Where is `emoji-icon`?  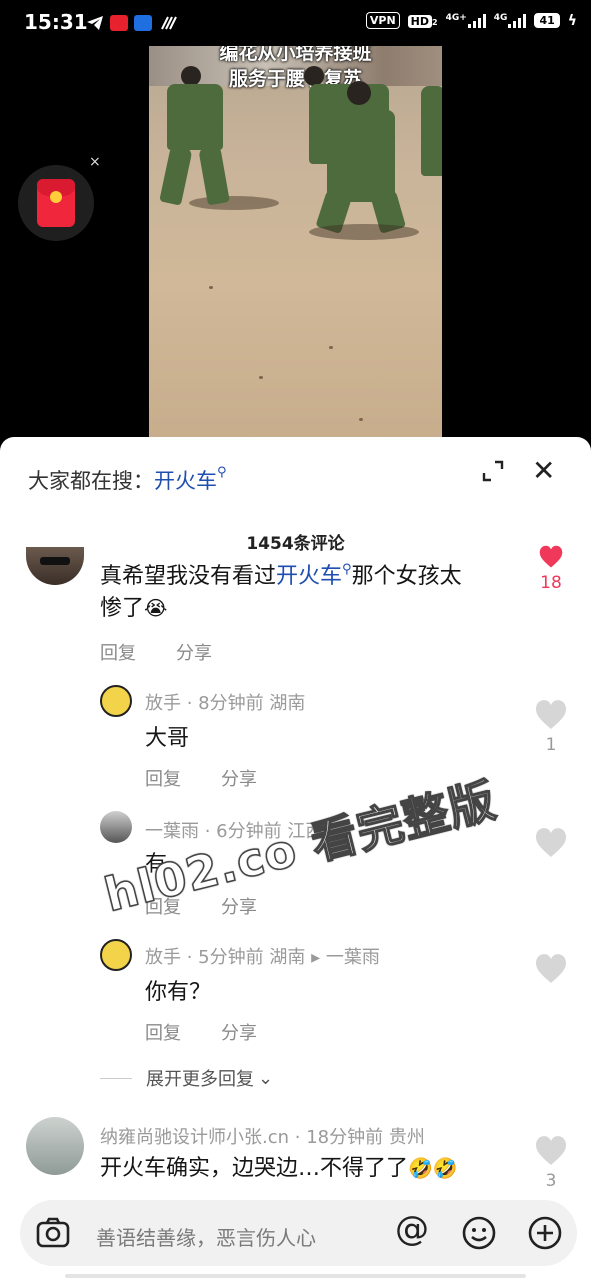 emoji-icon is located at coordinates (479, 1233).